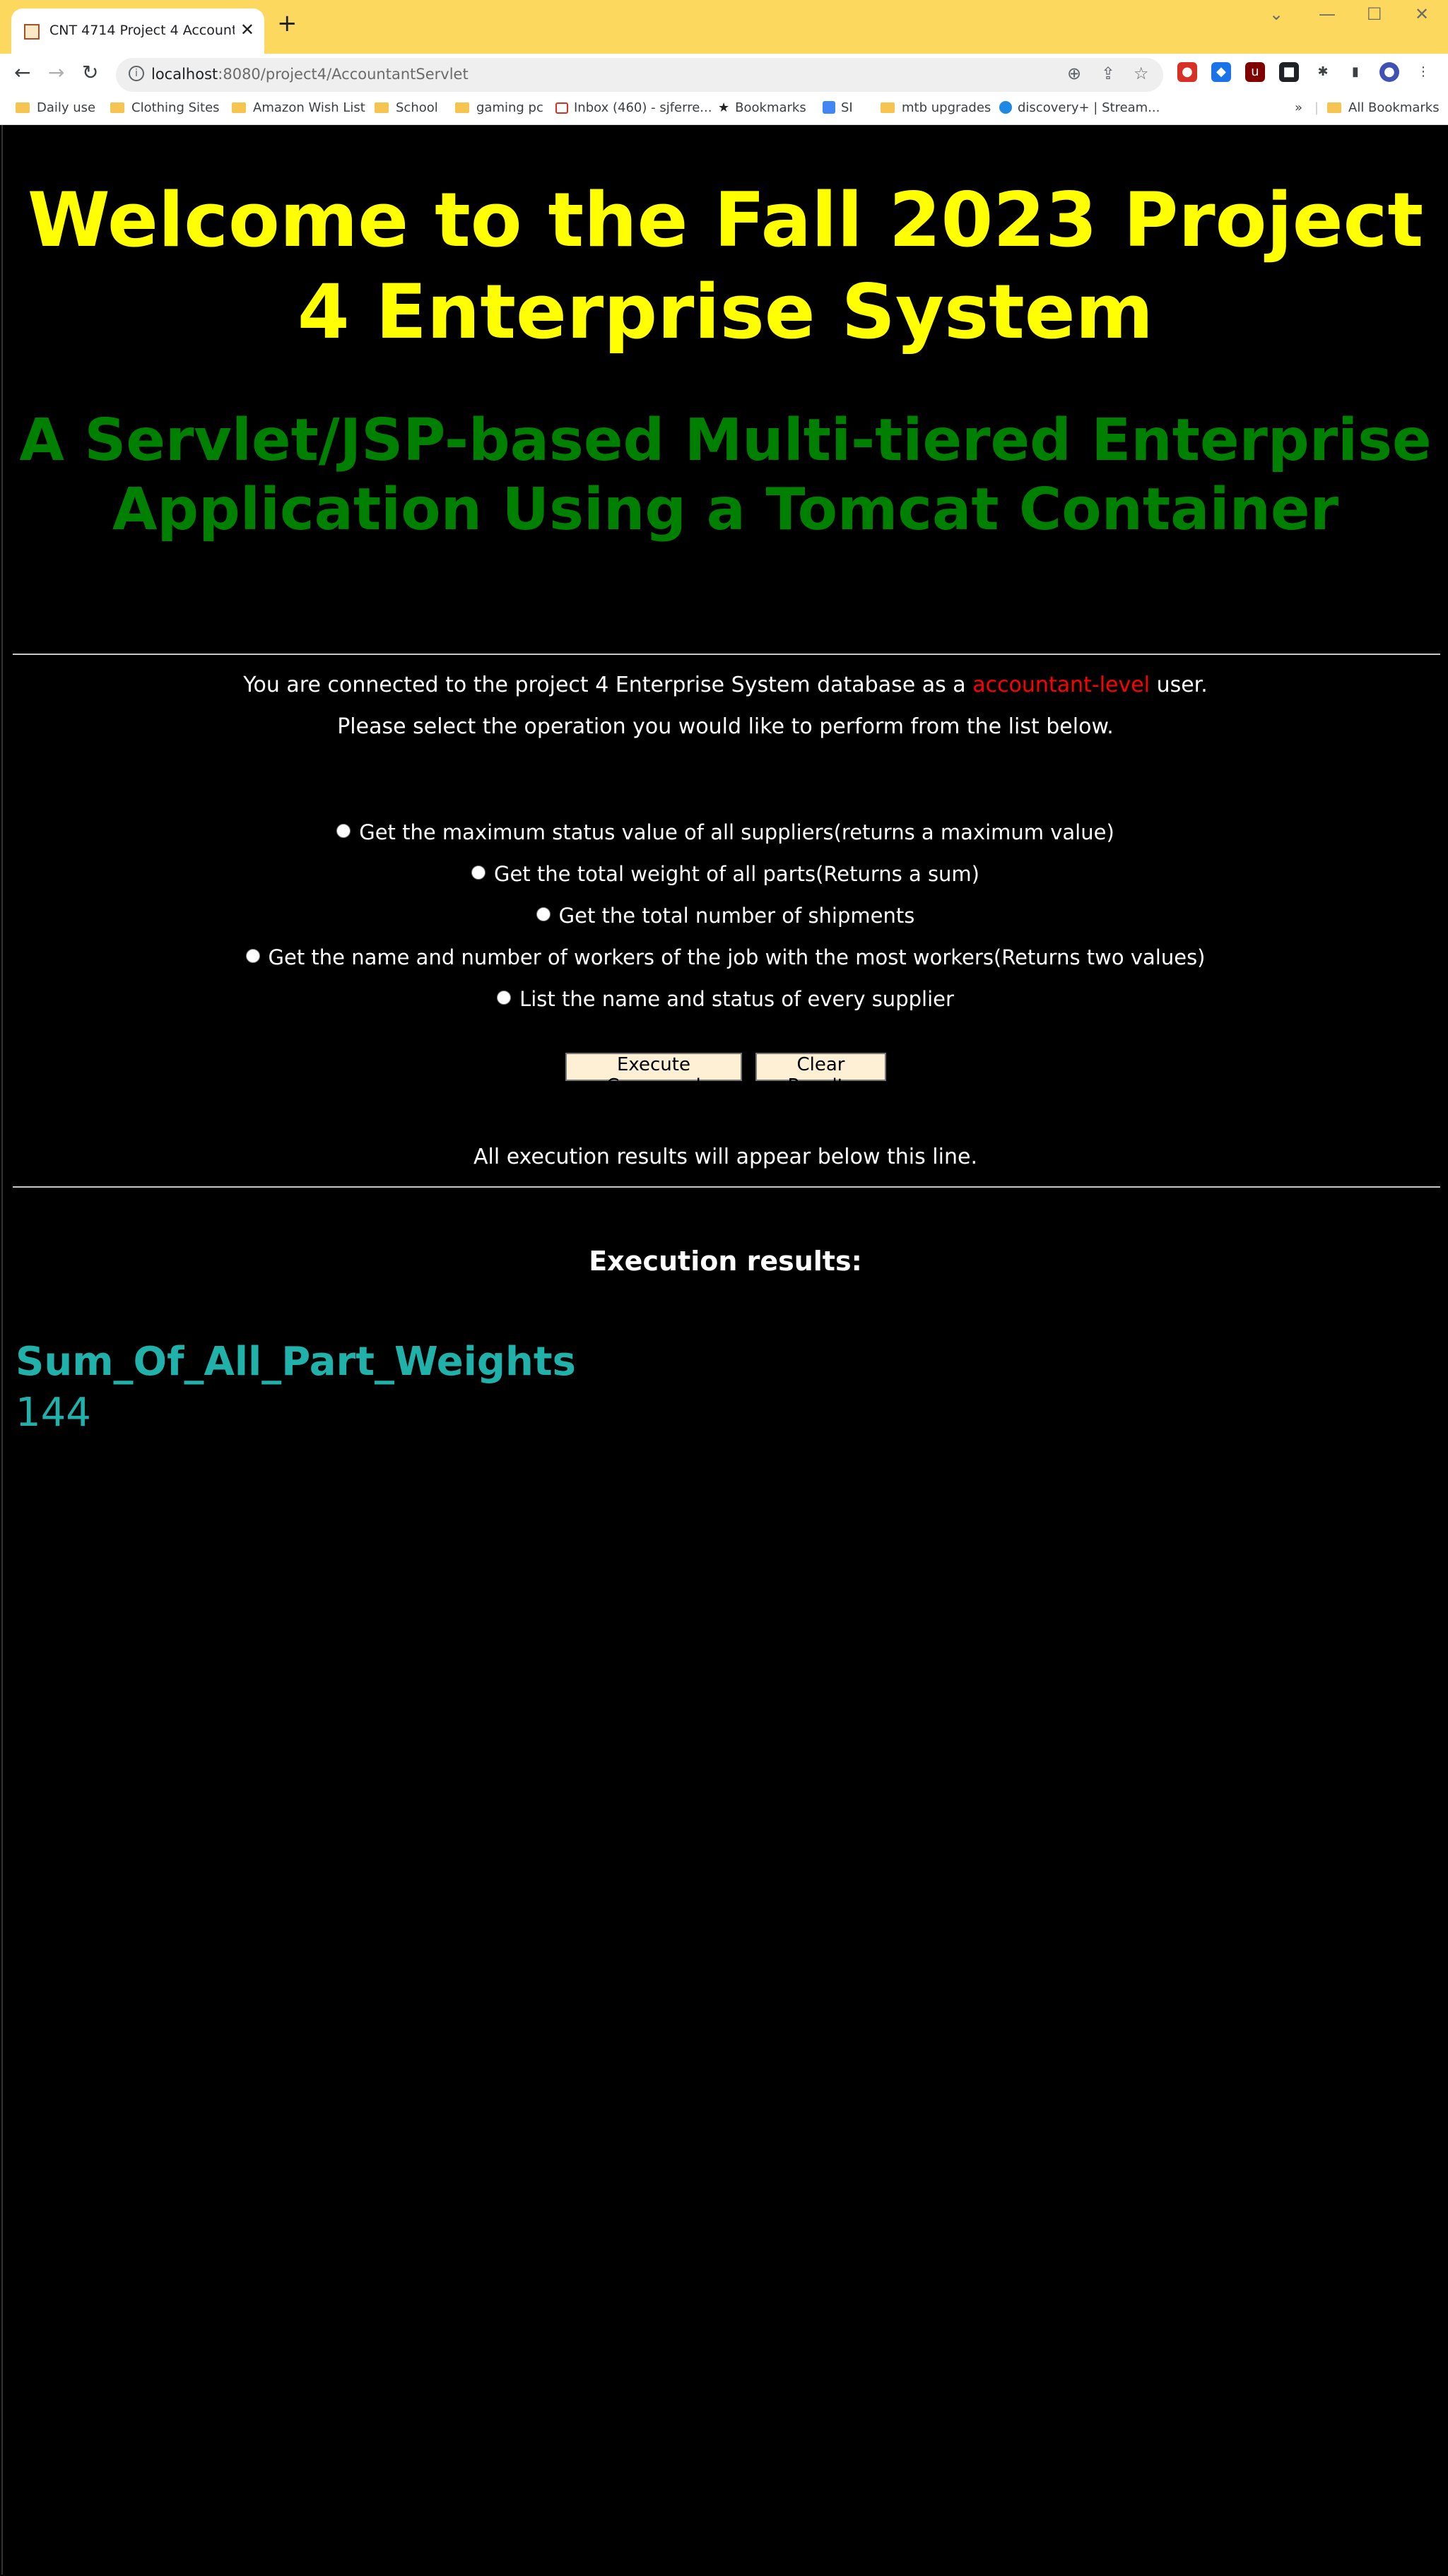 This screenshot has height=2576, width=1448. I want to click on gmail-icon, so click(562, 108).